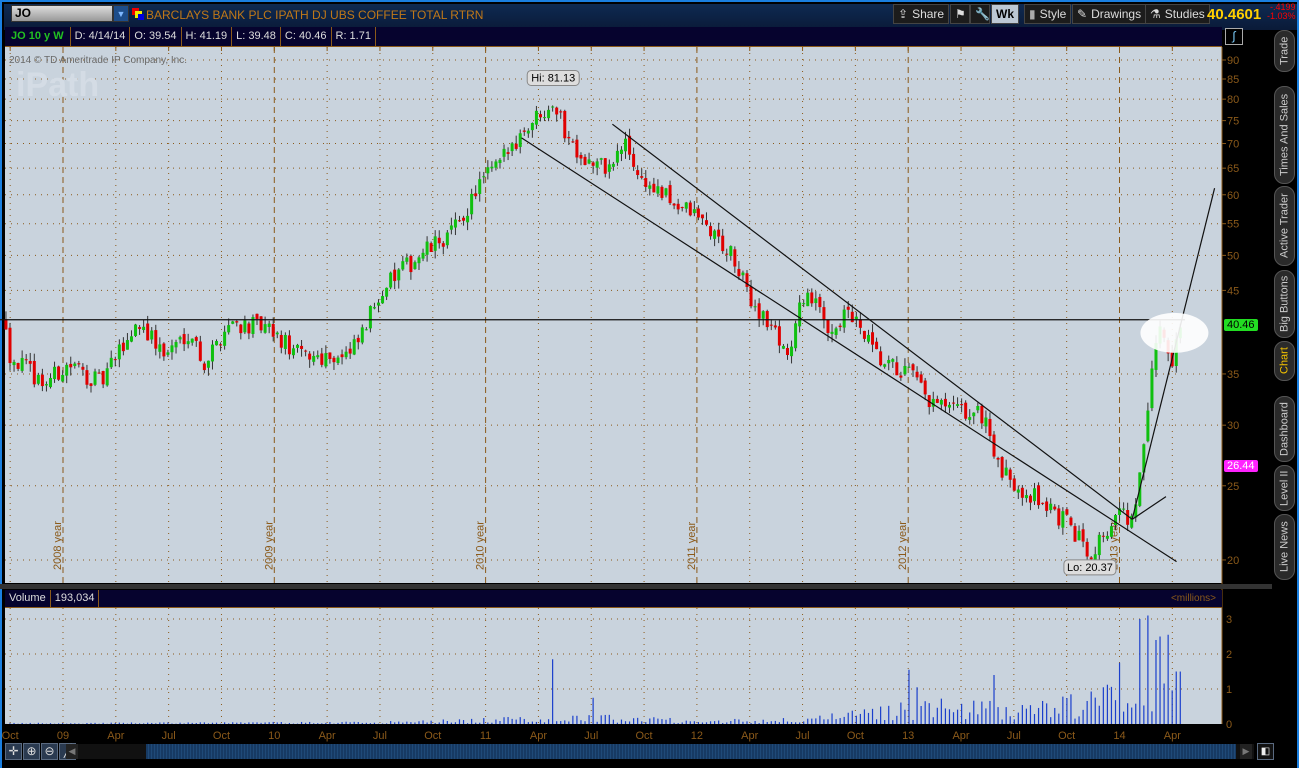  I want to click on copyright-text: 2014 © TD Ameritrade IP Company, Inc., so click(98, 60).